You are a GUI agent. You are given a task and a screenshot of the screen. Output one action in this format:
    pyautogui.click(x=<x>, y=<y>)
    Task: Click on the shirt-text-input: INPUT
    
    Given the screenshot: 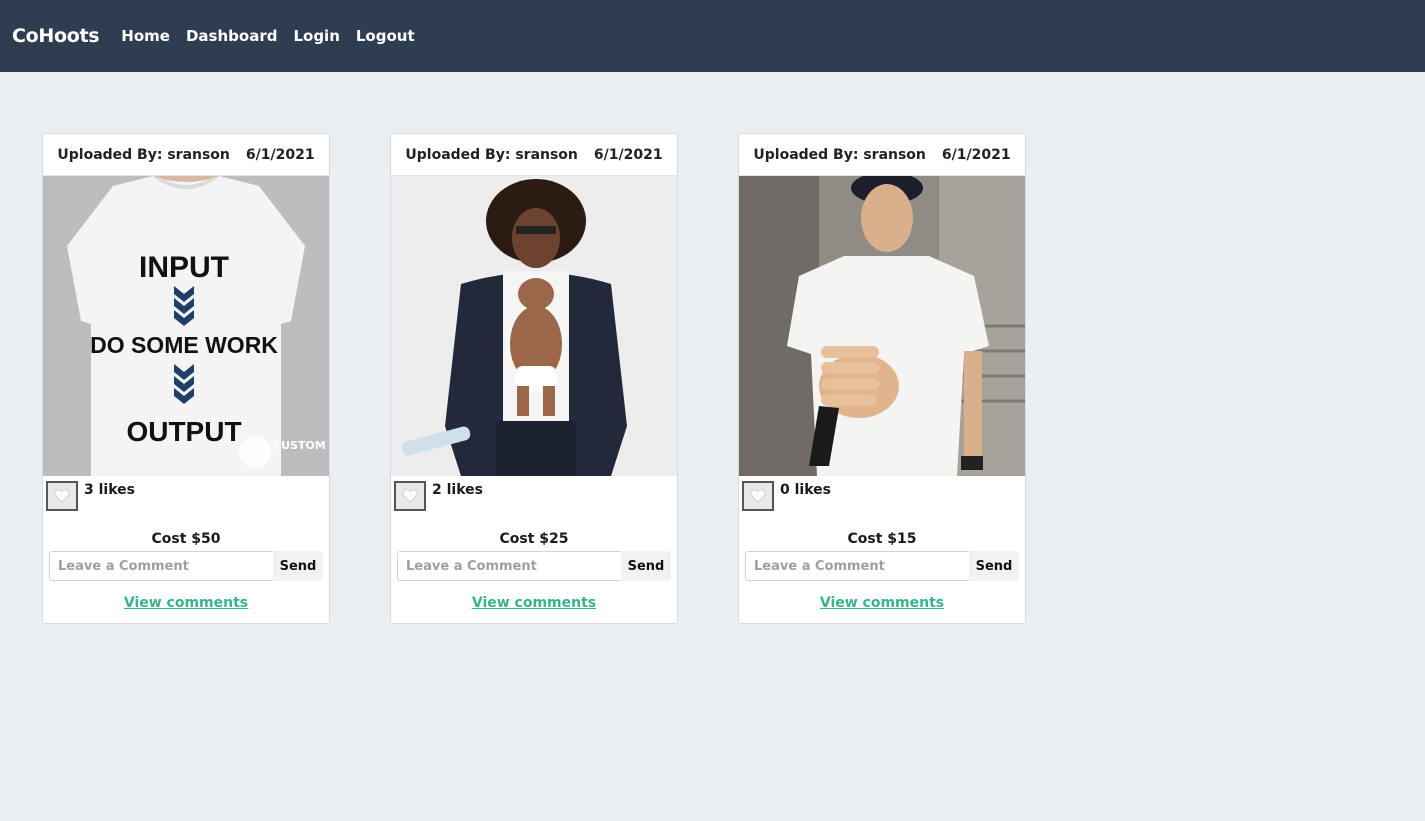 What is the action you would take?
    pyautogui.click(x=184, y=267)
    